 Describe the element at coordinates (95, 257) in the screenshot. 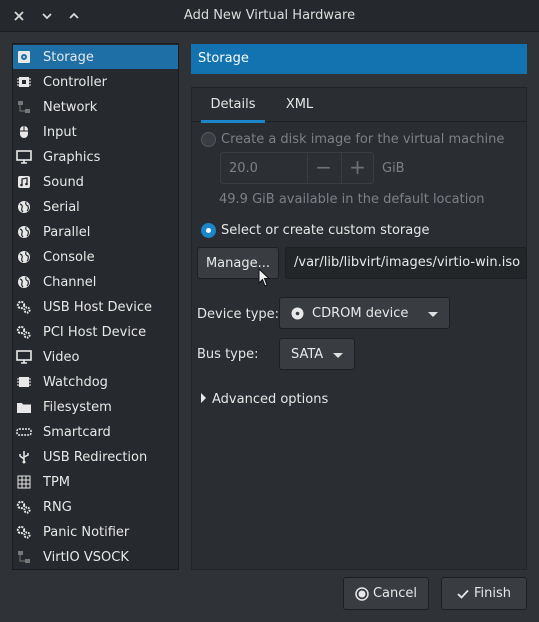

I see `sidebar-item-console: Console` at that location.